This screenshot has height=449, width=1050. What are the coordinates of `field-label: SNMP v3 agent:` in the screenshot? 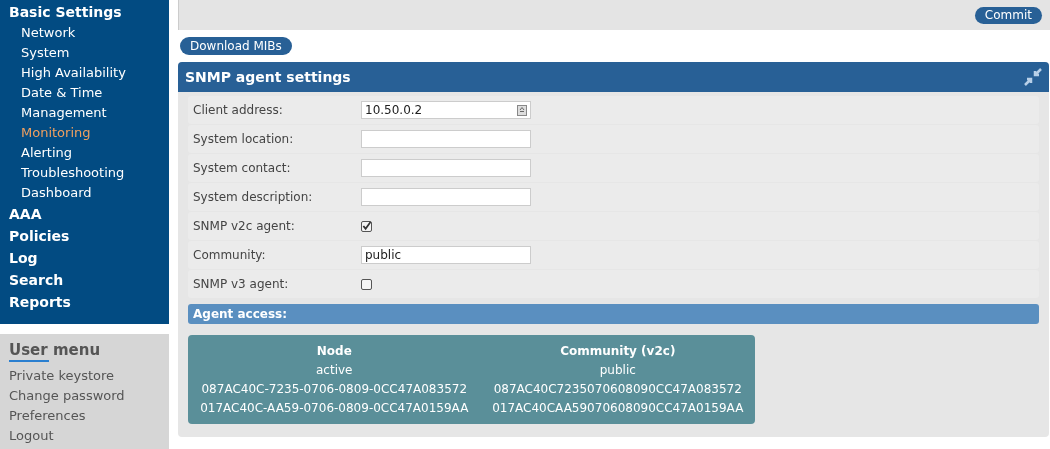 It's located at (241, 284).